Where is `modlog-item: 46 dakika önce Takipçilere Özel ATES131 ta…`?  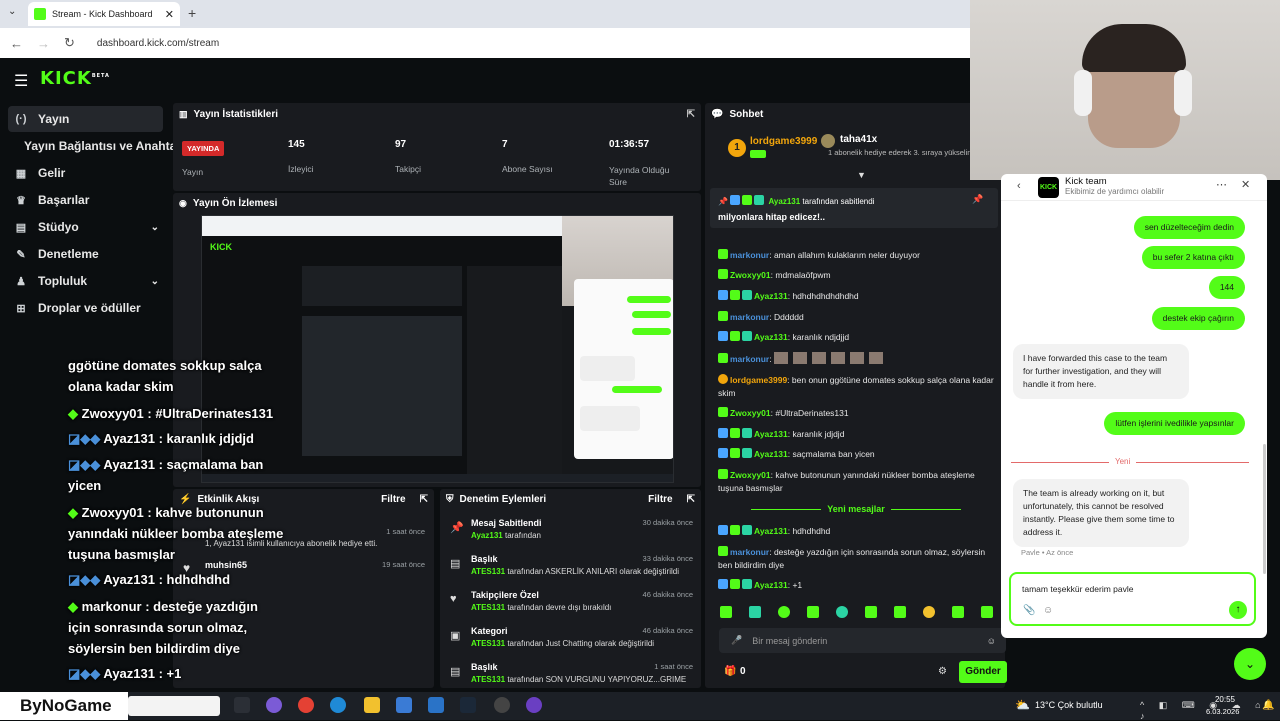
modlog-item: 46 dakika önce Takipçilere Özel ATES131 ta… is located at coordinates (582, 601).